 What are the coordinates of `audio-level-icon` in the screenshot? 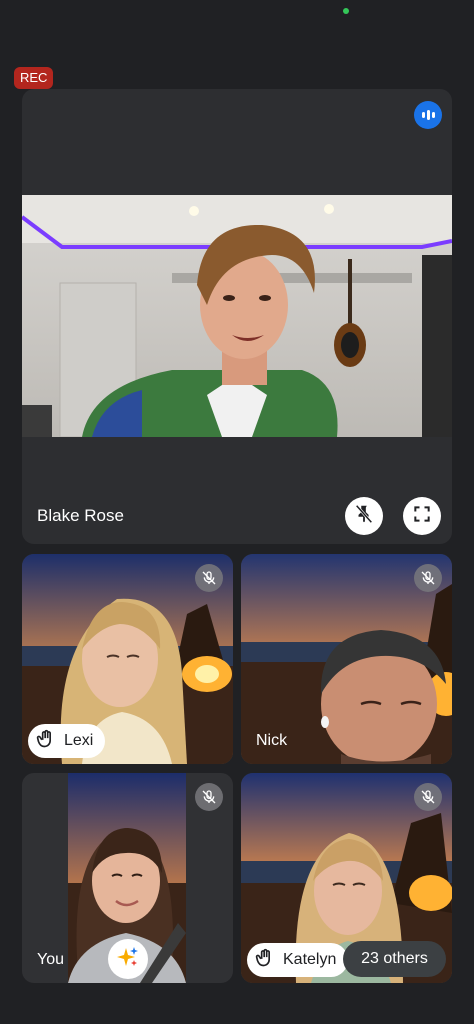 It's located at (428, 115).